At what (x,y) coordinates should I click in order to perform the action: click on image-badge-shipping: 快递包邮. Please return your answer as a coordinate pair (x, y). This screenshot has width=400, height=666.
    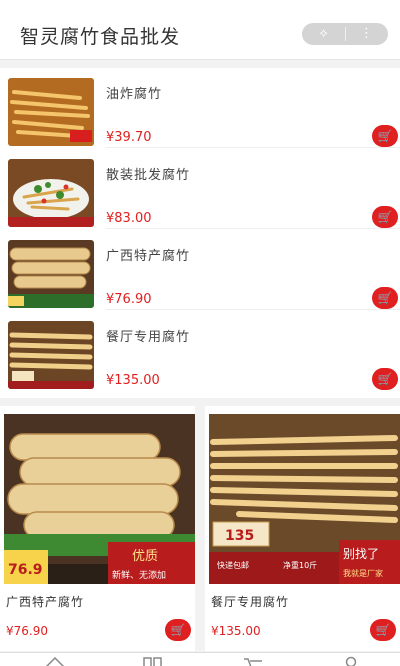
    Looking at the image, I should click on (233, 565).